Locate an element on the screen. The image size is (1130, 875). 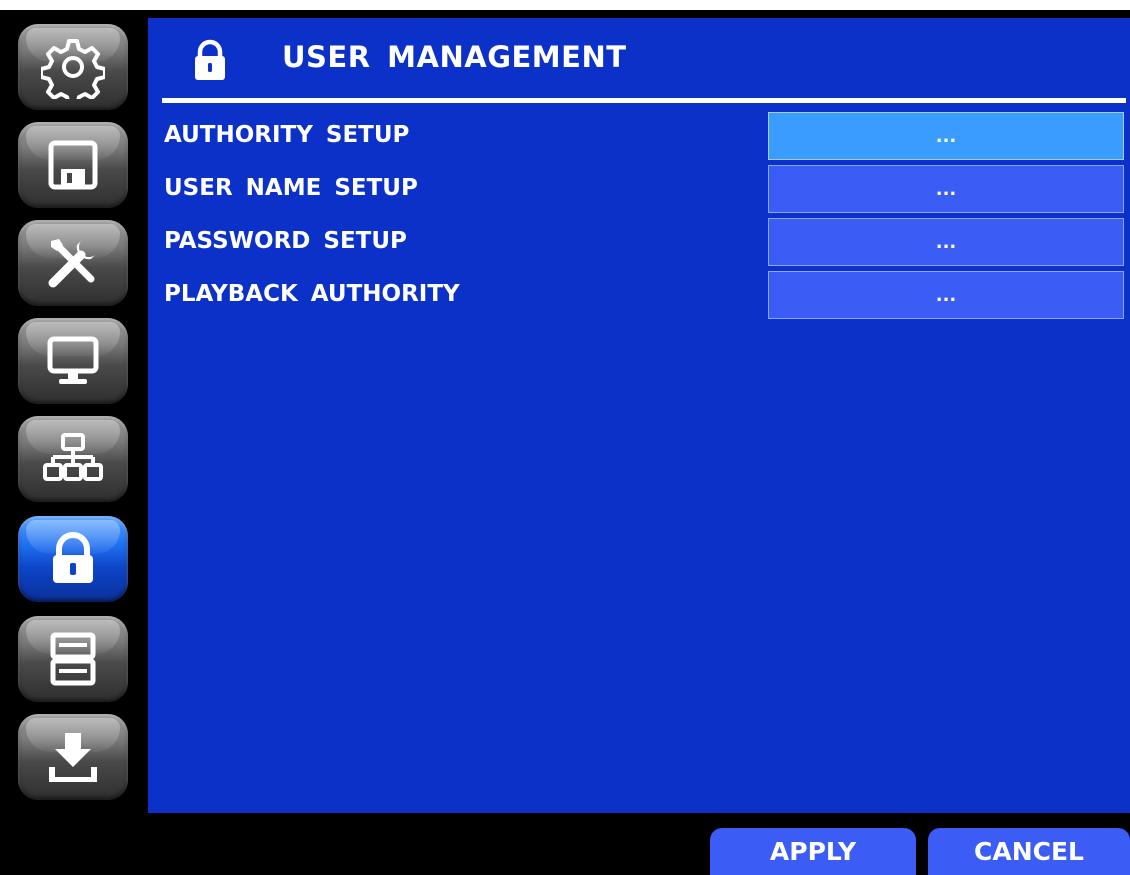
cancel-button: CANCEL is located at coordinates (1029, 851).